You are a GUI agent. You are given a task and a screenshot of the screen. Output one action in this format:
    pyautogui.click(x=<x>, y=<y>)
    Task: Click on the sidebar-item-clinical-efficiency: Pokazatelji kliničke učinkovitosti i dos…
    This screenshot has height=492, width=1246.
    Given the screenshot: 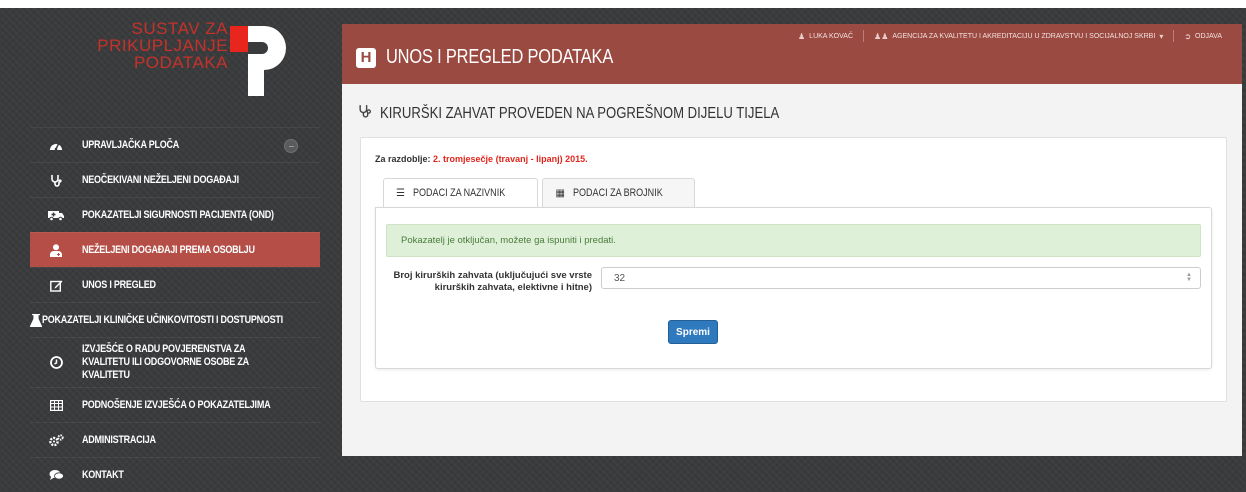 What is the action you would take?
    pyautogui.click(x=175, y=319)
    